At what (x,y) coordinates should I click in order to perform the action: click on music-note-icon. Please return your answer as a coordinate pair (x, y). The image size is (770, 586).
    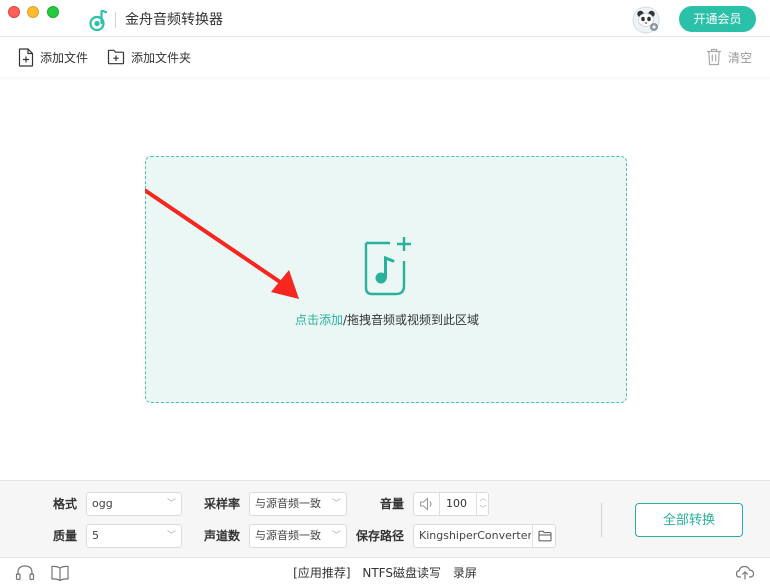
    Looking at the image, I should click on (98, 20).